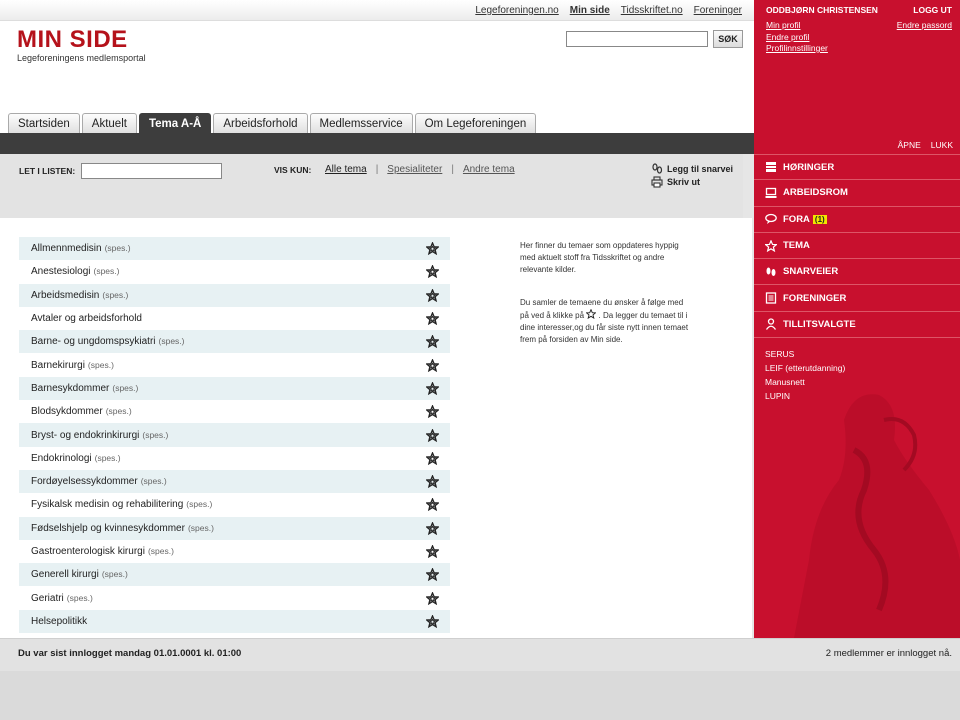  Describe the element at coordinates (346, 169) in the screenshot. I see `filter-all-topics: Alle tema` at that location.